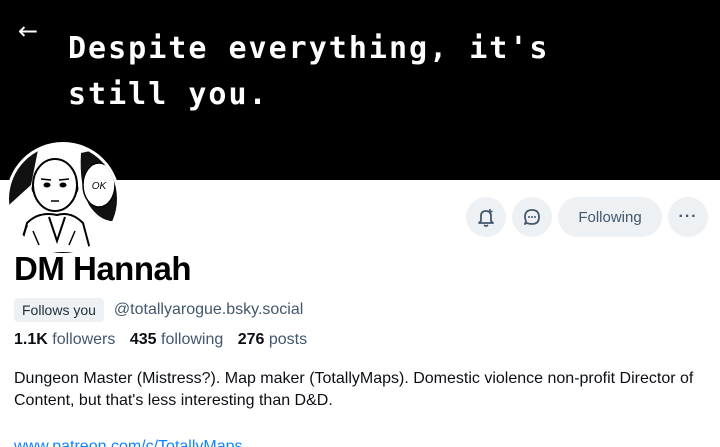 This screenshot has height=447, width=720. I want to click on avatar-illustration: OK, so click(63, 199).